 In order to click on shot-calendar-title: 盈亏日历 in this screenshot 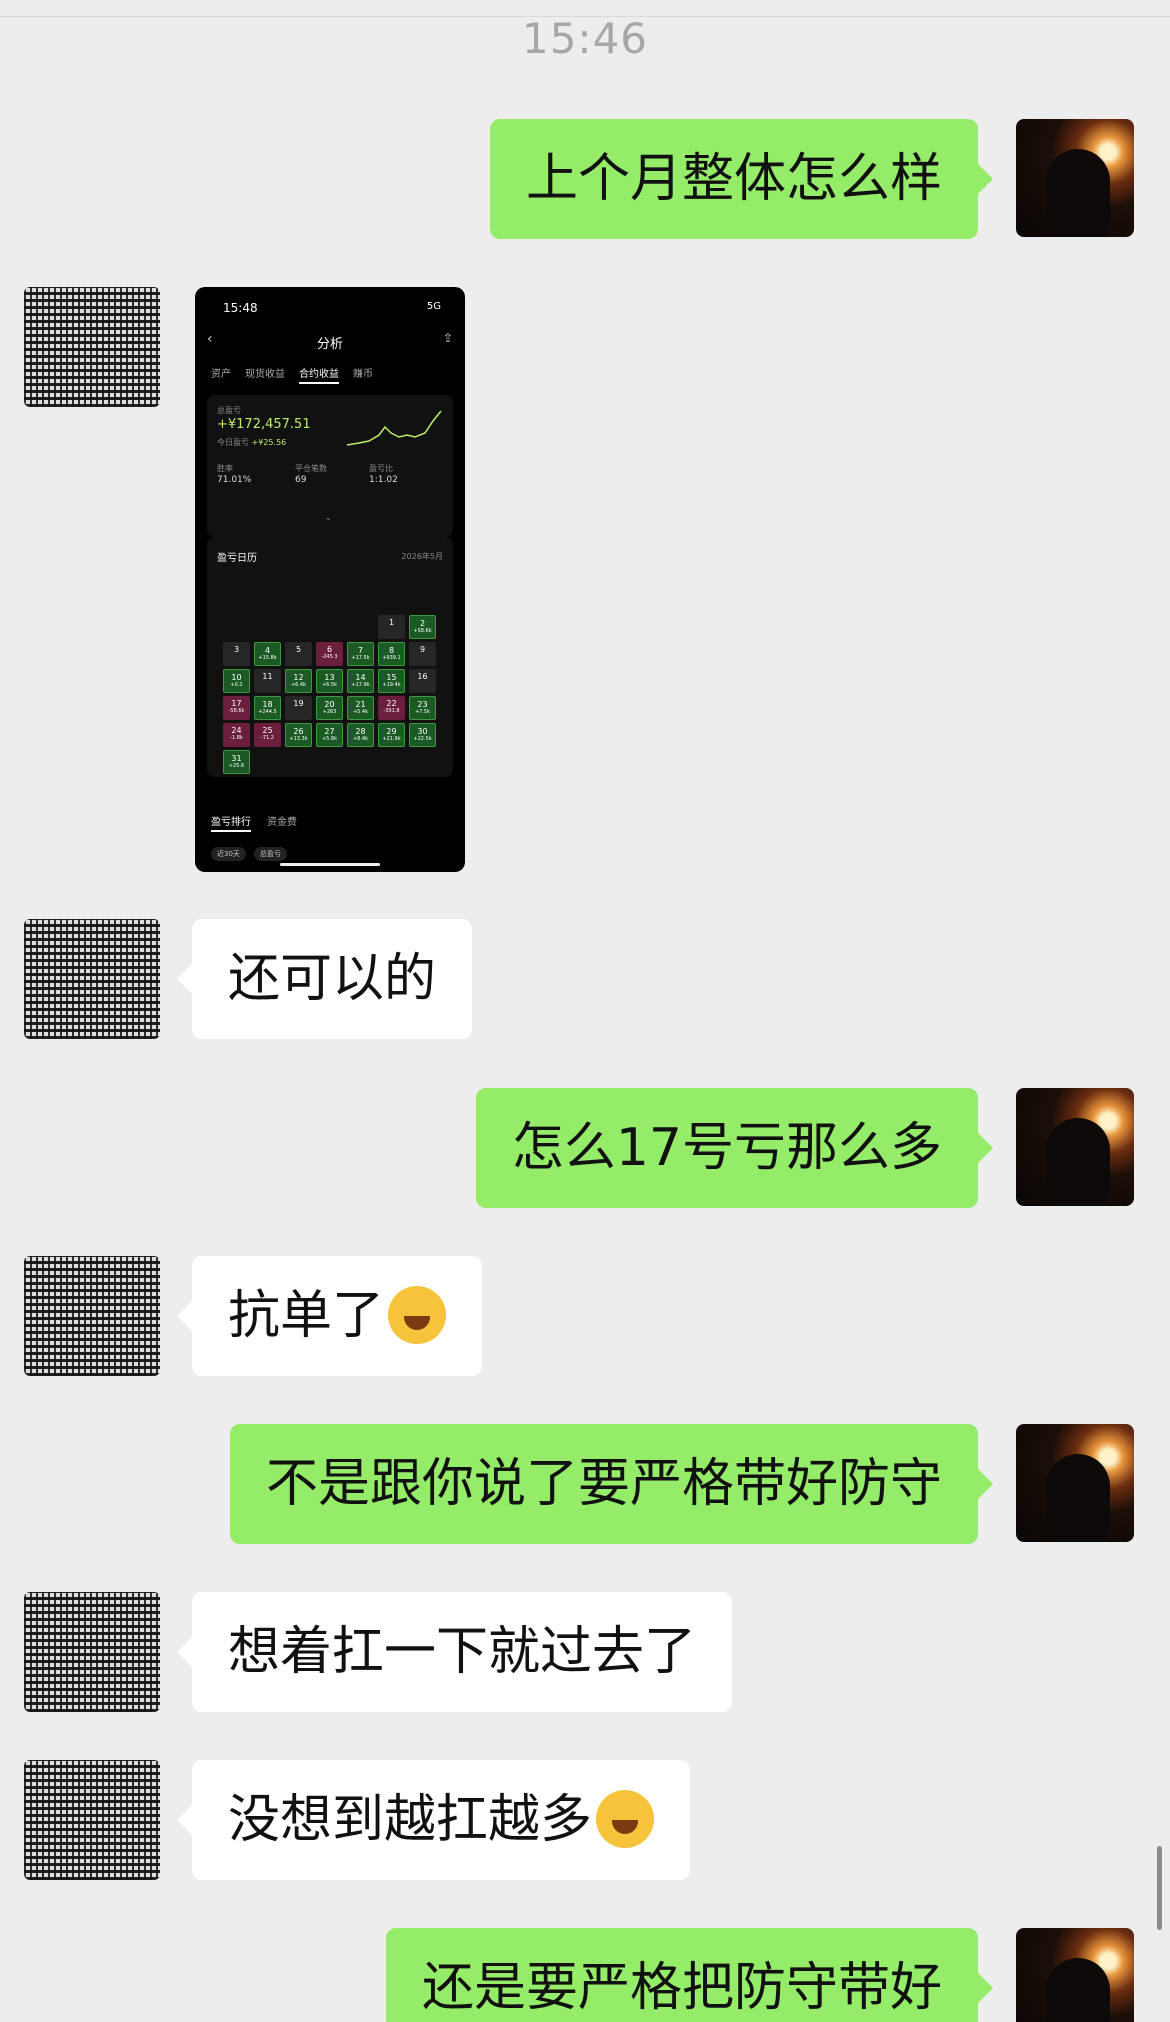, I will do `click(237, 558)`.